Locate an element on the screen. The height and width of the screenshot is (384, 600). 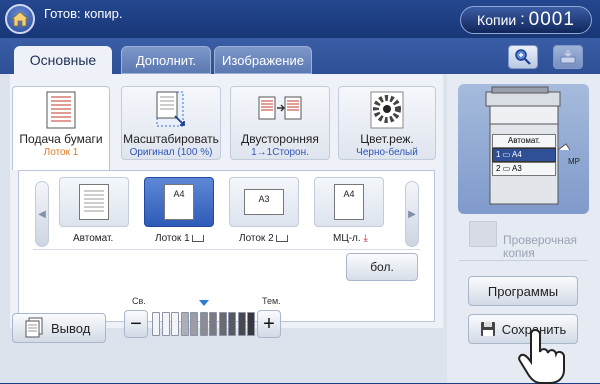
mp-paper-icon: A4 is located at coordinates (349, 202).